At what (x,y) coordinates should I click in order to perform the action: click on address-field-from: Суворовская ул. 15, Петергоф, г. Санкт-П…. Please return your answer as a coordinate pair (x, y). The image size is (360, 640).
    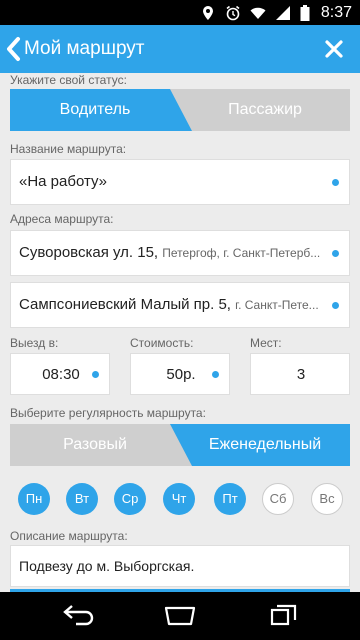
    Looking at the image, I should click on (180, 253).